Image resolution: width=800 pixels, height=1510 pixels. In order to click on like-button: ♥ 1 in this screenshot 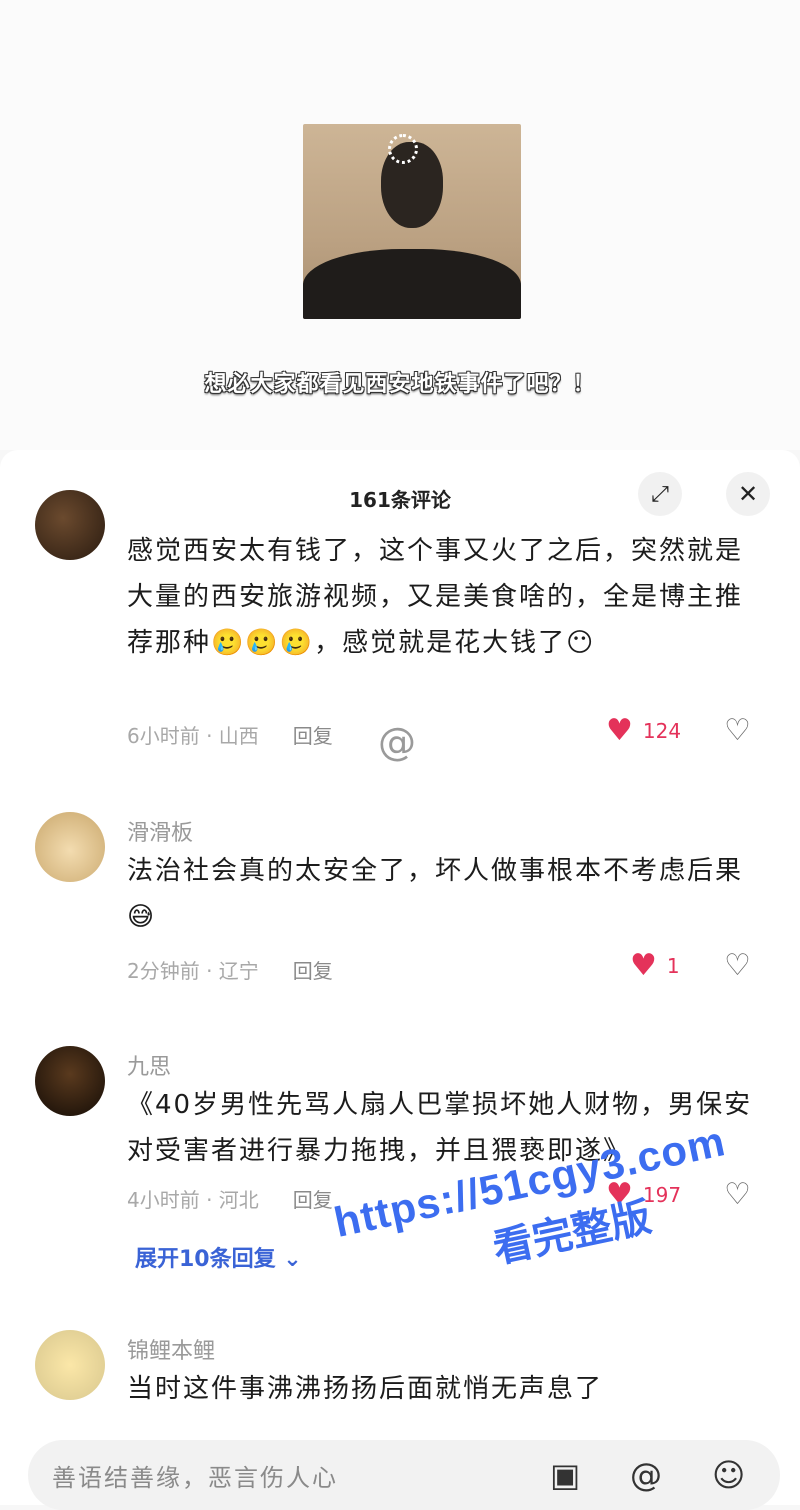, I will do `click(655, 966)`.